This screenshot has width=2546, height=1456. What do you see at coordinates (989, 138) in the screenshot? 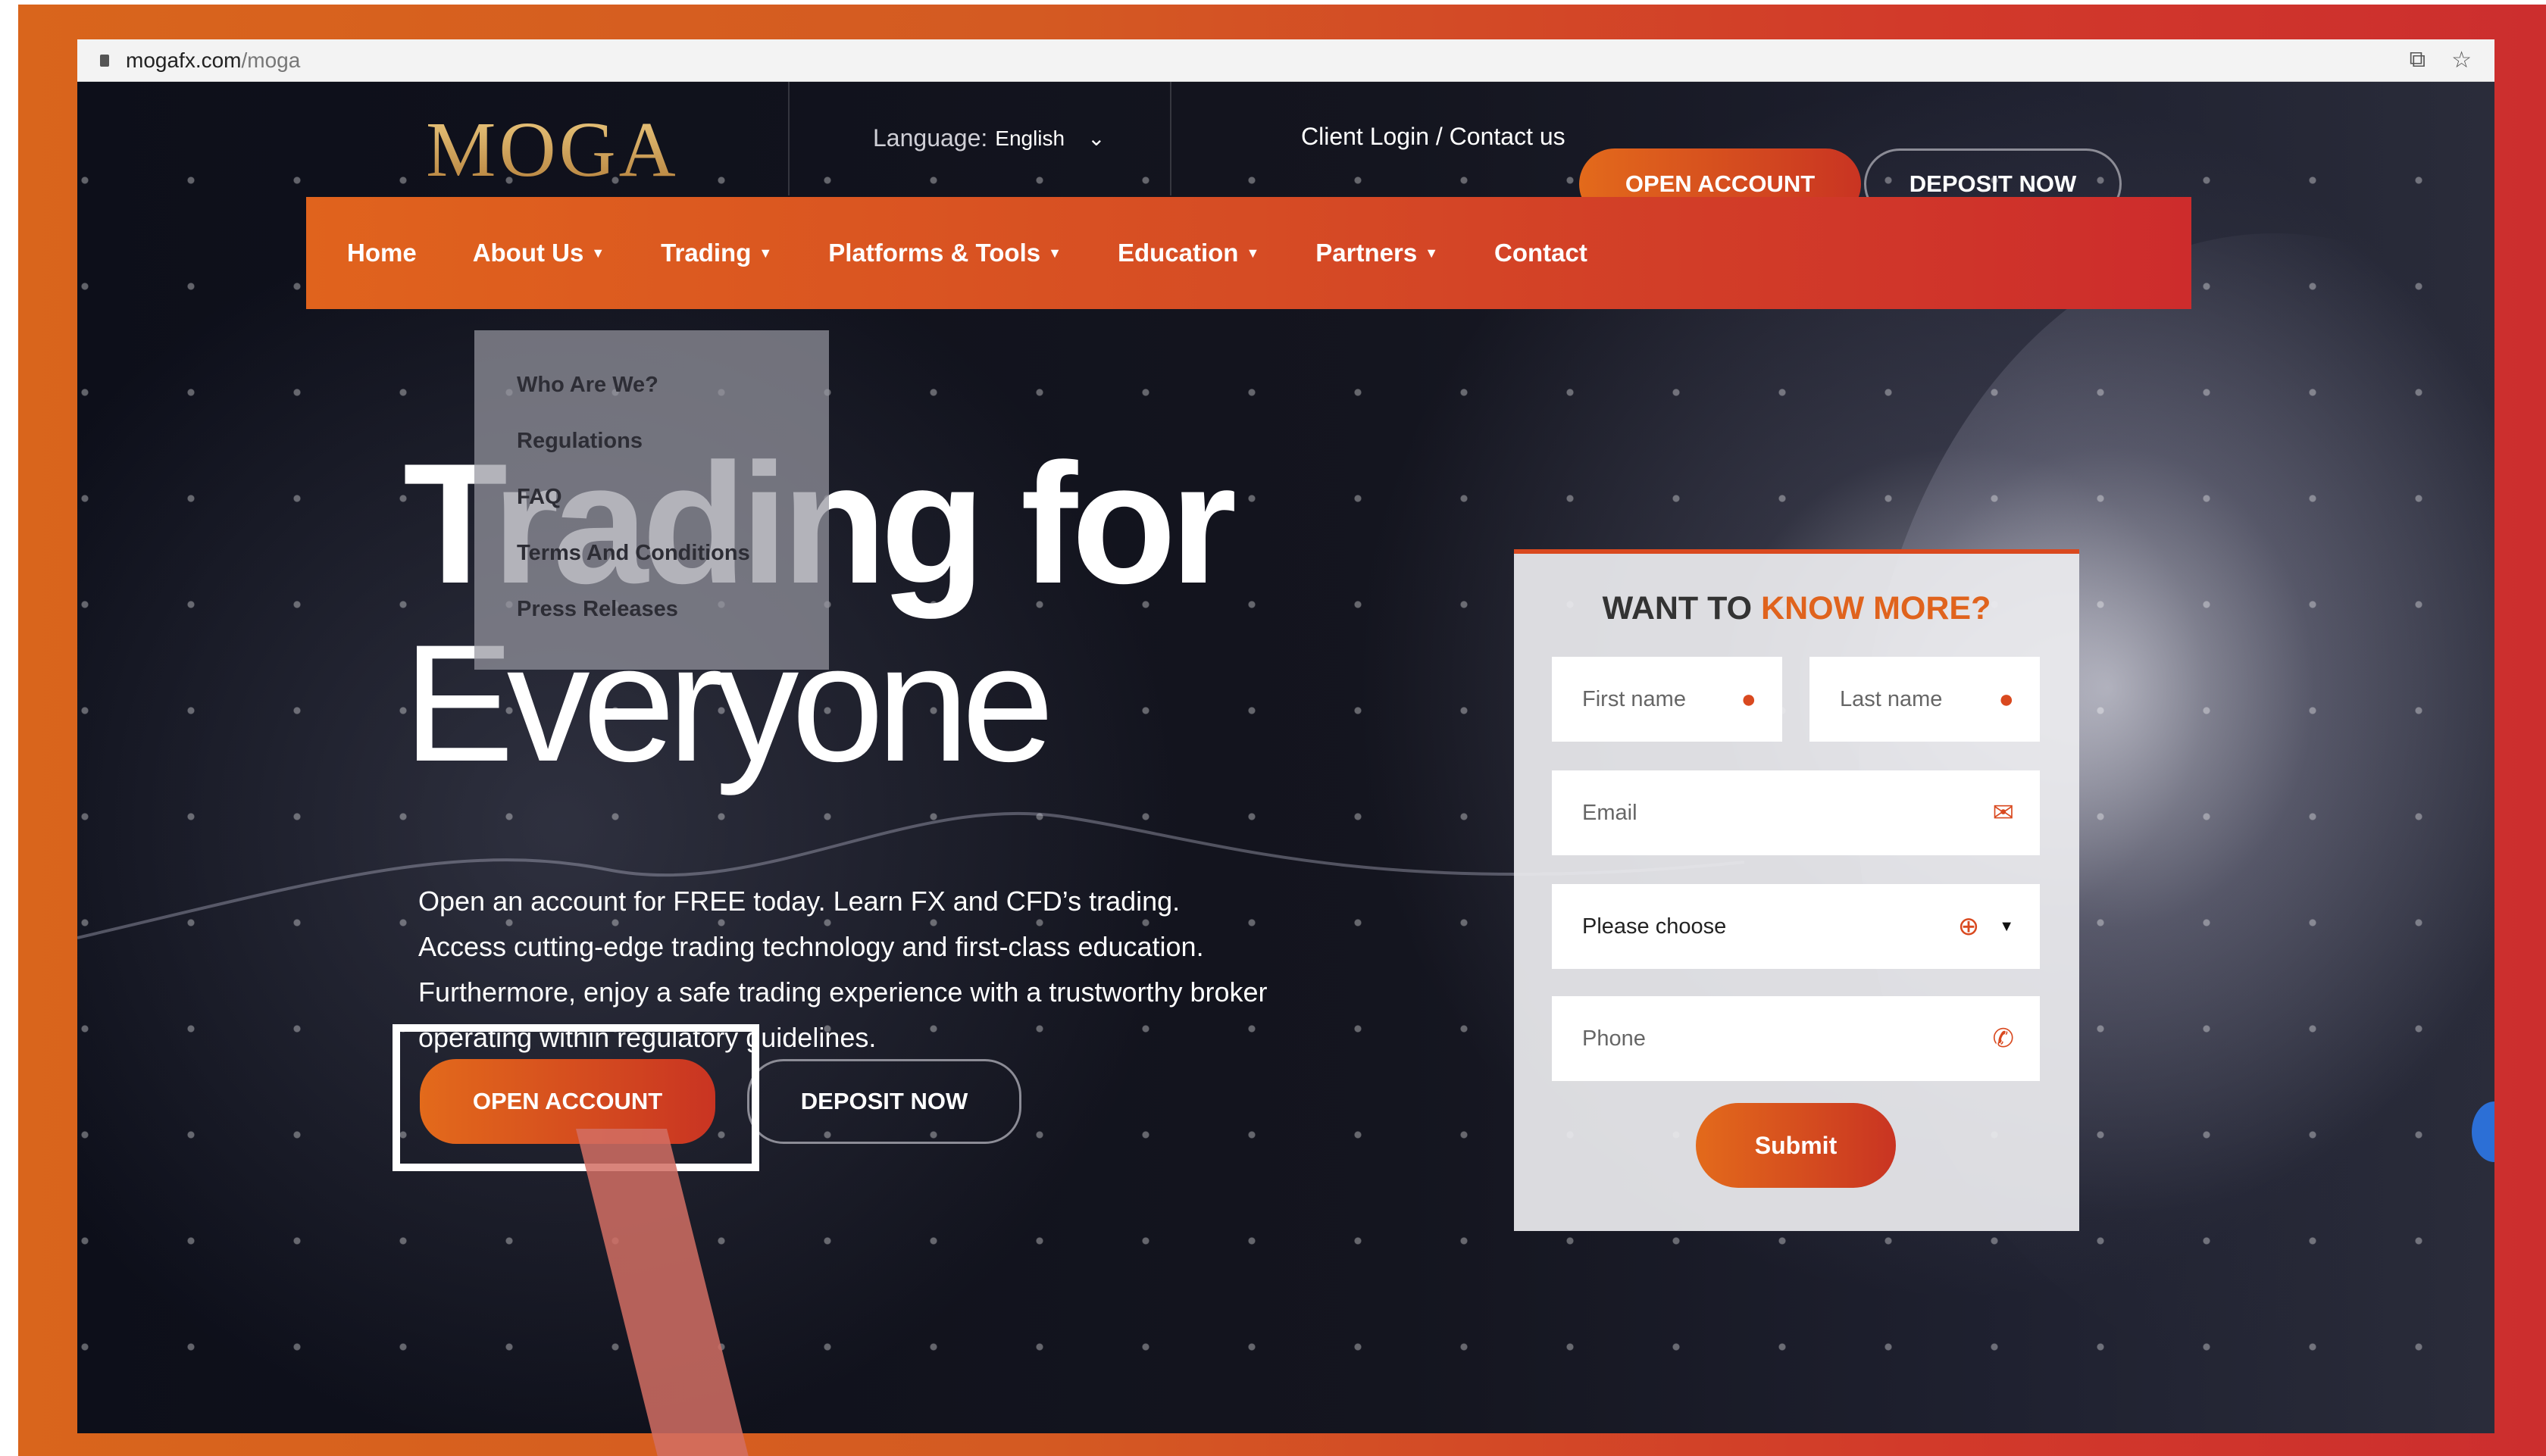
I see `language-selector: Language: English ⌄` at bounding box center [989, 138].